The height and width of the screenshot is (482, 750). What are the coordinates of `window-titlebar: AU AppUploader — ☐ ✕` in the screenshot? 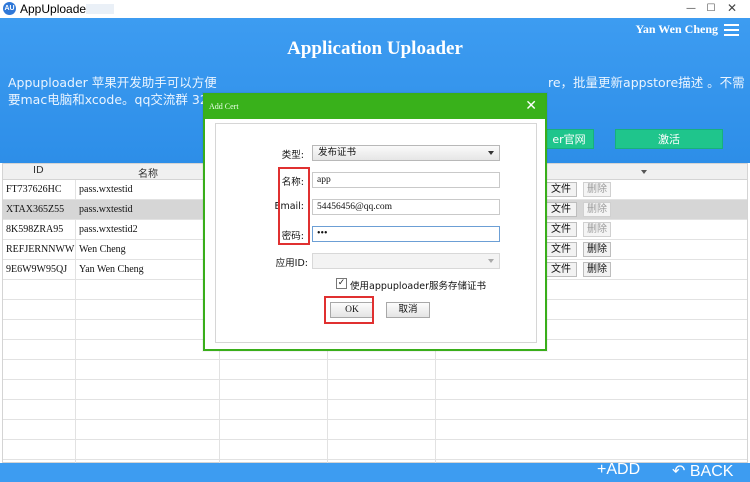 It's located at (375, 9).